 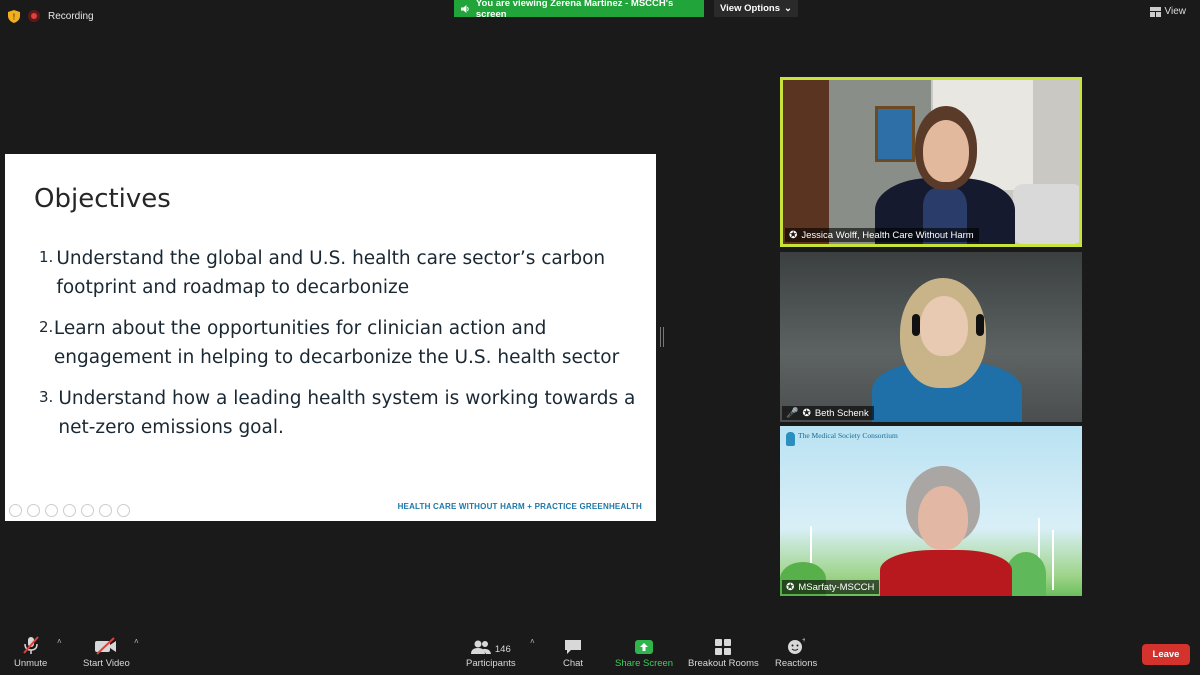 I want to click on person-body, so click(x=946, y=573).